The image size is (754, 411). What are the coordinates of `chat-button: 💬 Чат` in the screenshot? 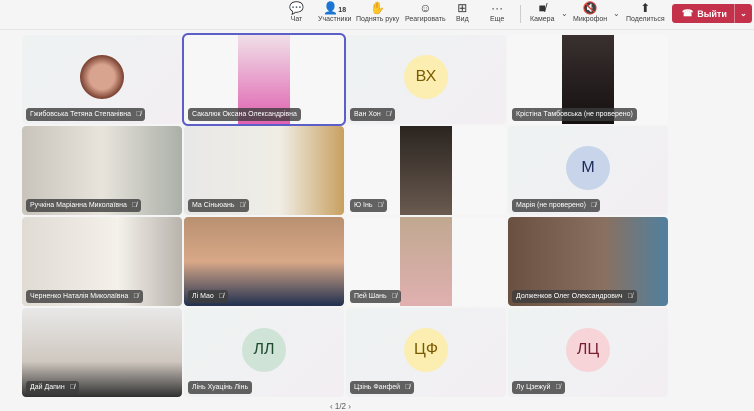 It's located at (296, 12).